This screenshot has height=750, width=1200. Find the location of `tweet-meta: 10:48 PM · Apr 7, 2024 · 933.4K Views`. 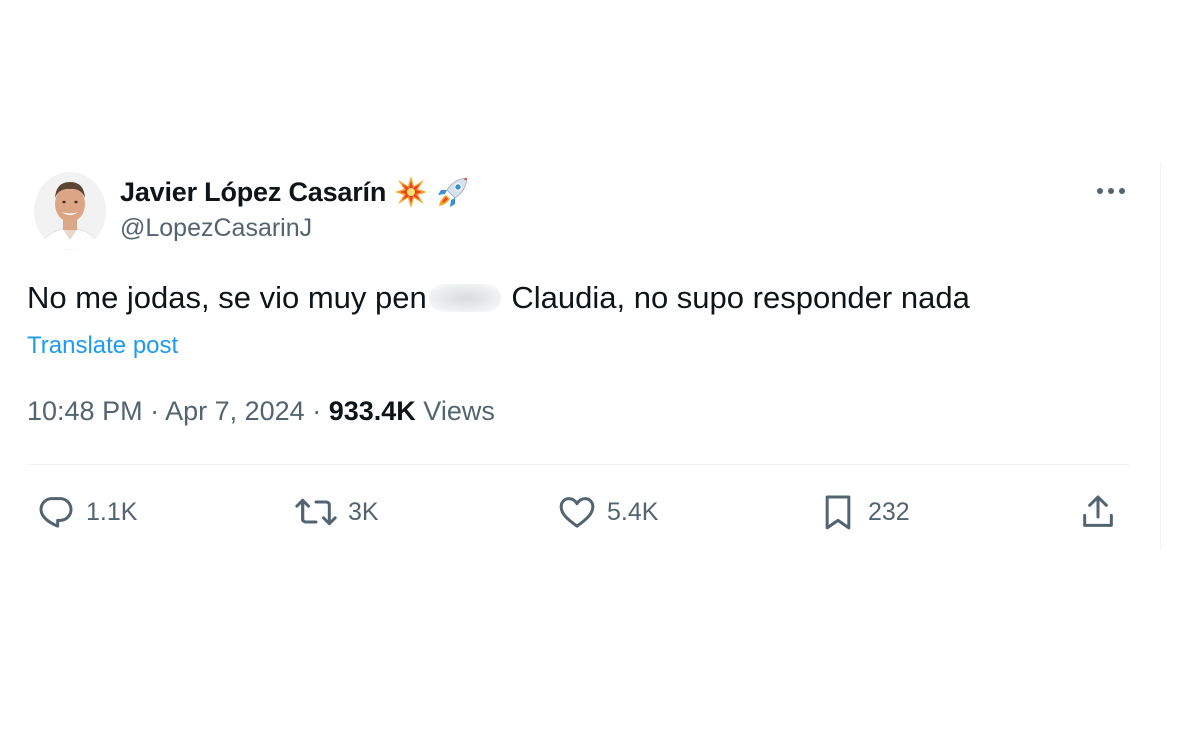

tweet-meta: 10:48 PM · Apr 7, 2024 · 933.4K Views is located at coordinates (261, 411).